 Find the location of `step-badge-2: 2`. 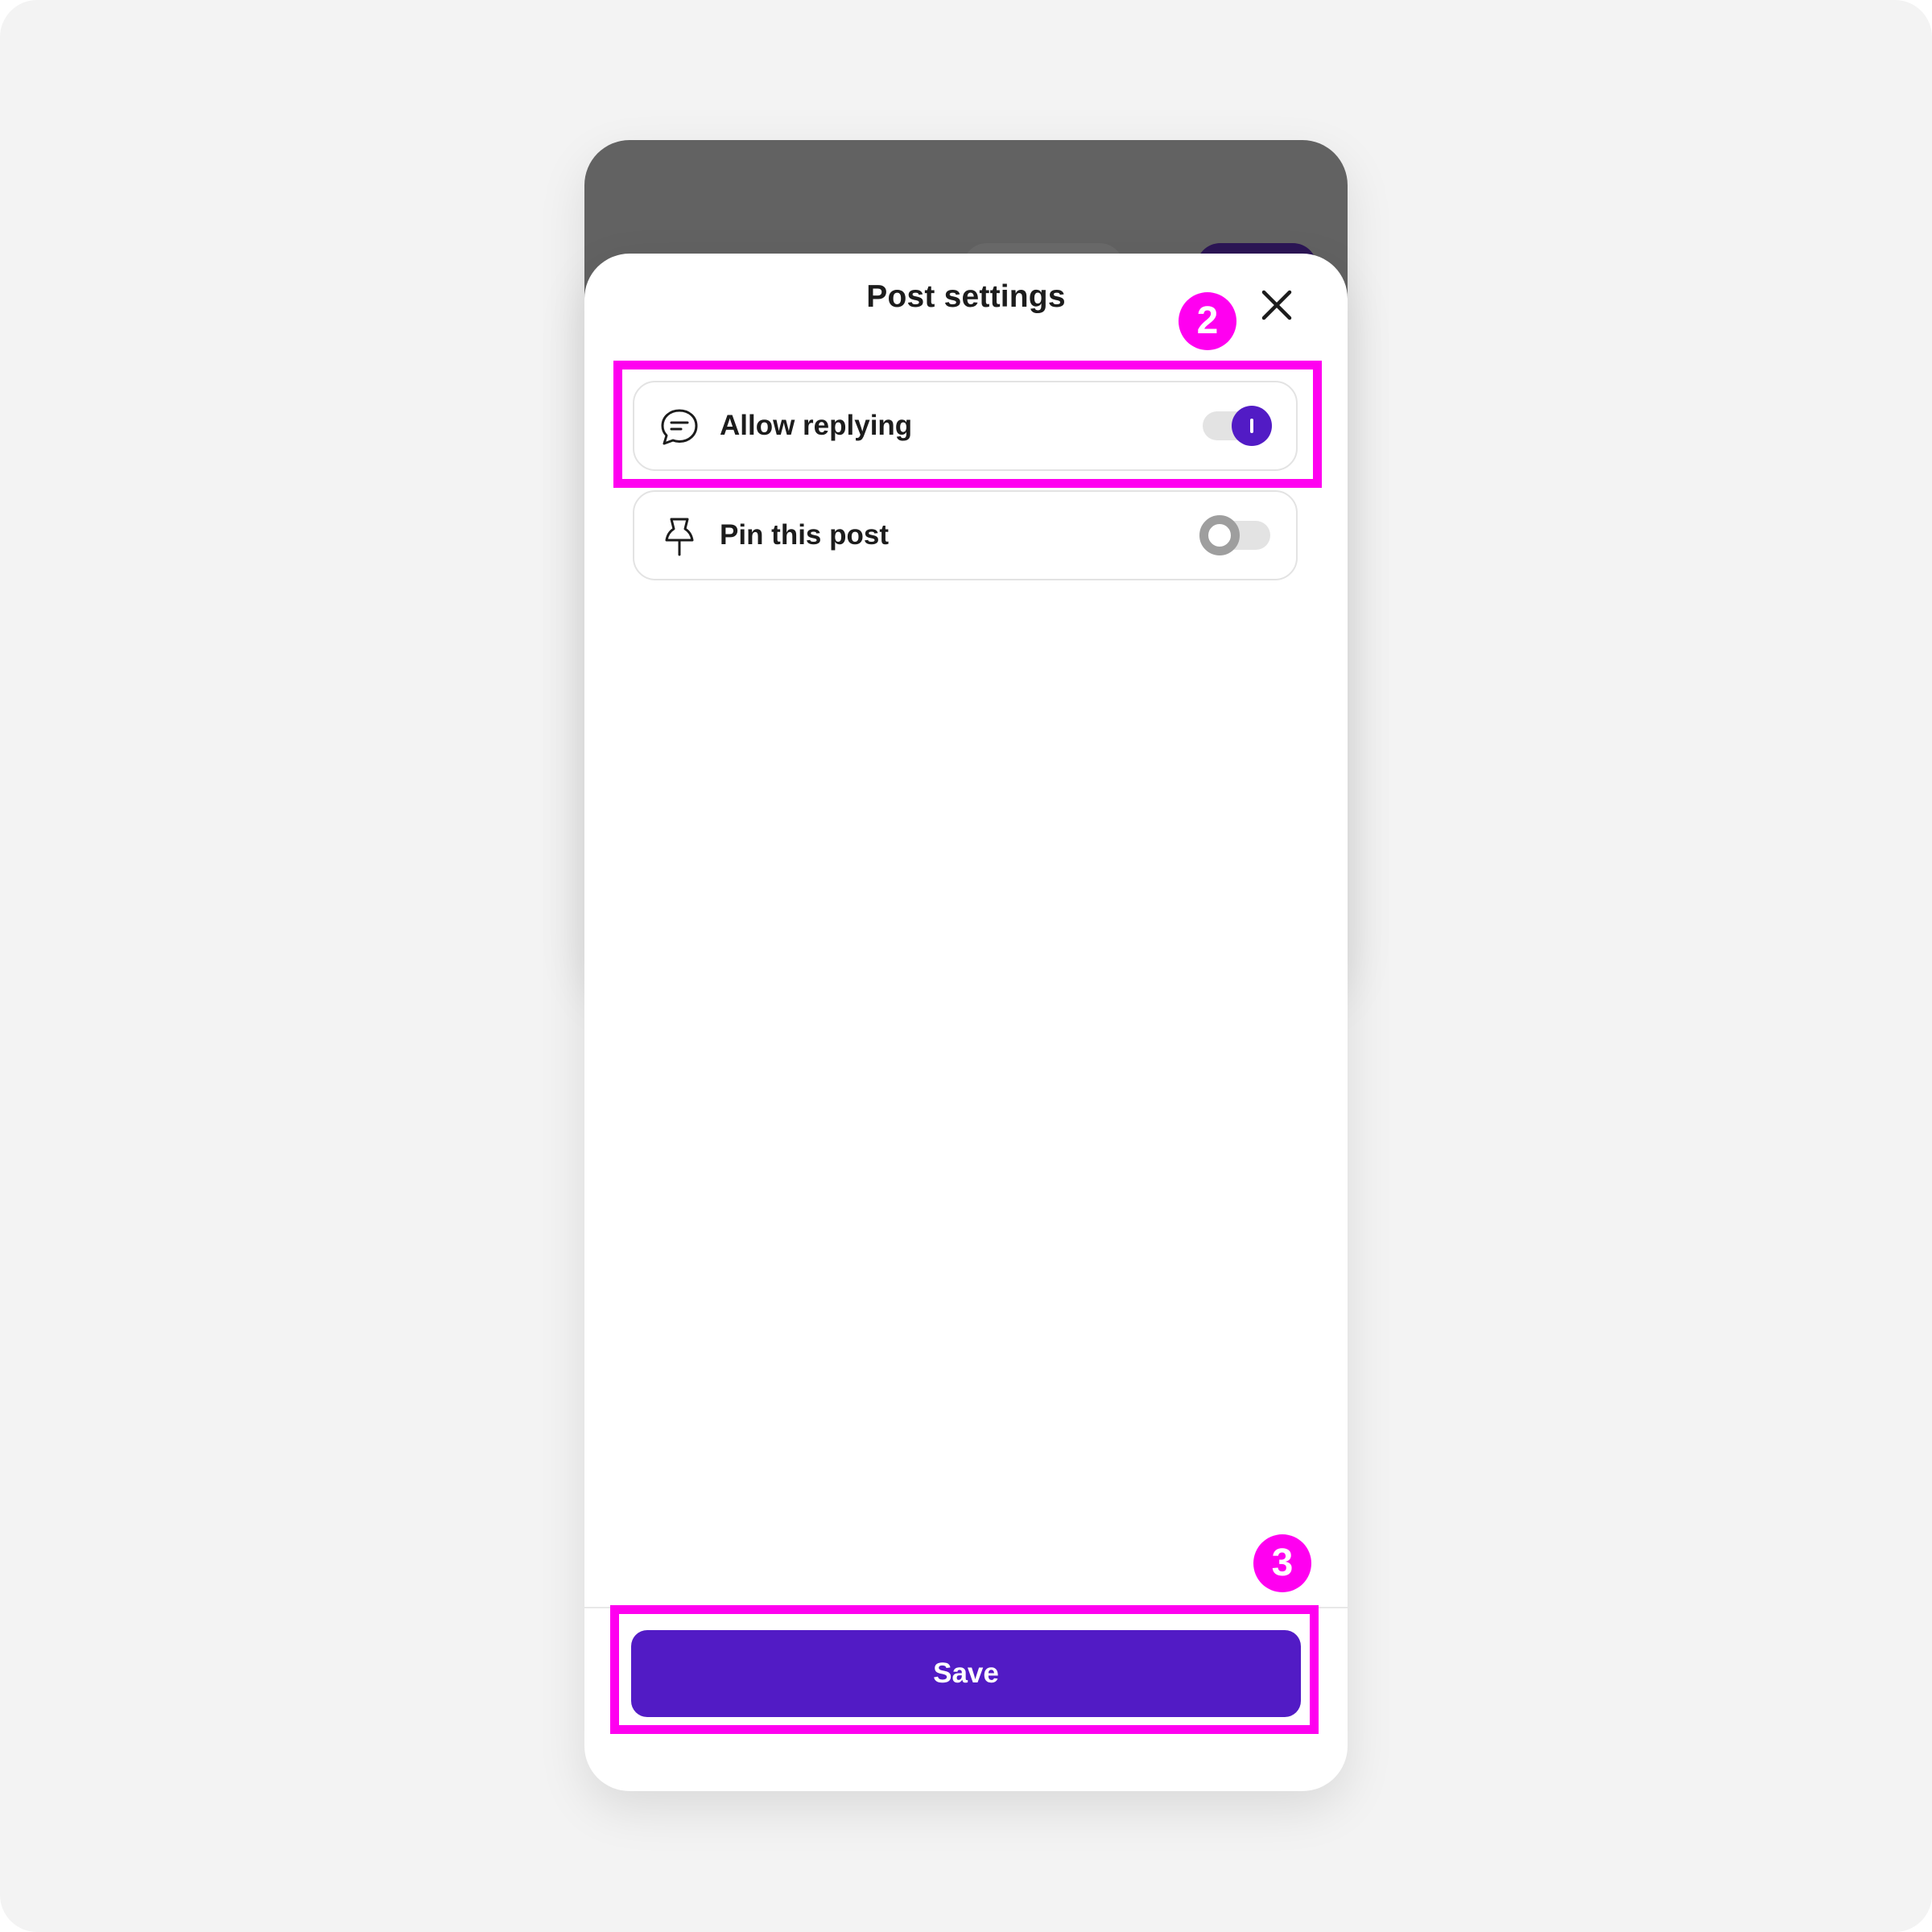

step-badge-2: 2 is located at coordinates (1207, 321).